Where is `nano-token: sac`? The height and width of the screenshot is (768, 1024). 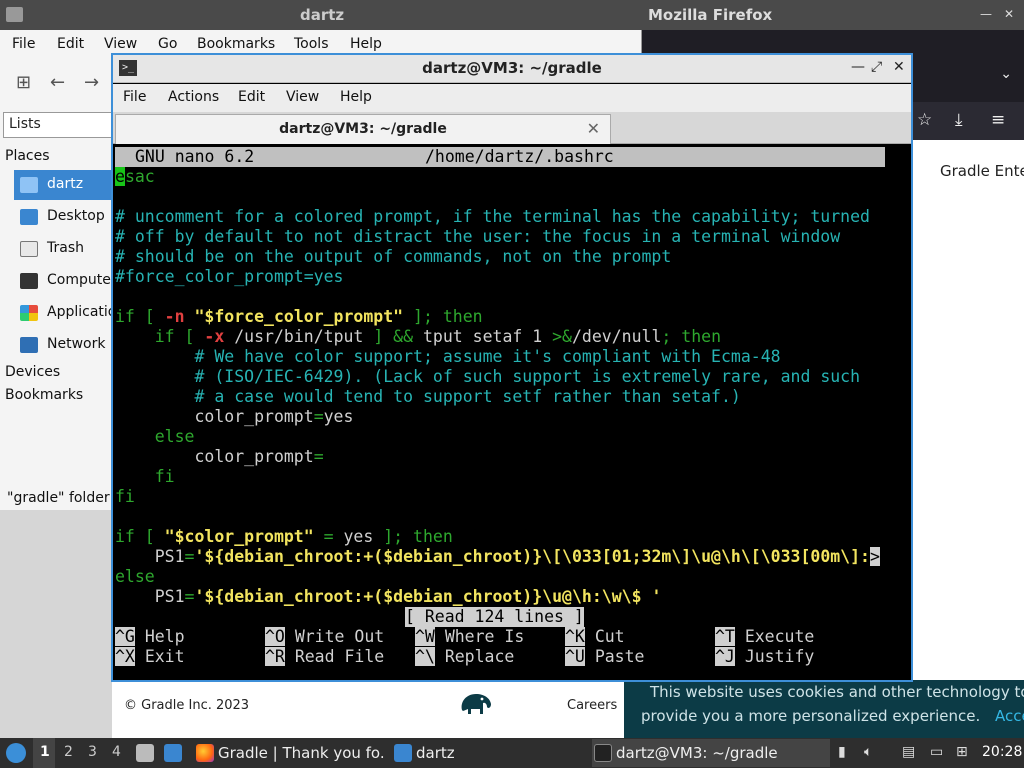
nano-token: sac is located at coordinates (139, 176).